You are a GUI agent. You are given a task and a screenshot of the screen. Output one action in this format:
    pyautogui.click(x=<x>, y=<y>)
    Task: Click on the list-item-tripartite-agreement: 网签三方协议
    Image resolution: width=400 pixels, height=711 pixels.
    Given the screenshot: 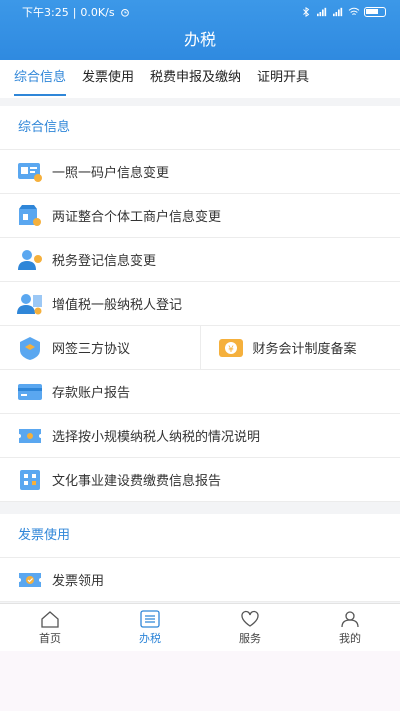 What is the action you would take?
    pyautogui.click(x=100, y=348)
    